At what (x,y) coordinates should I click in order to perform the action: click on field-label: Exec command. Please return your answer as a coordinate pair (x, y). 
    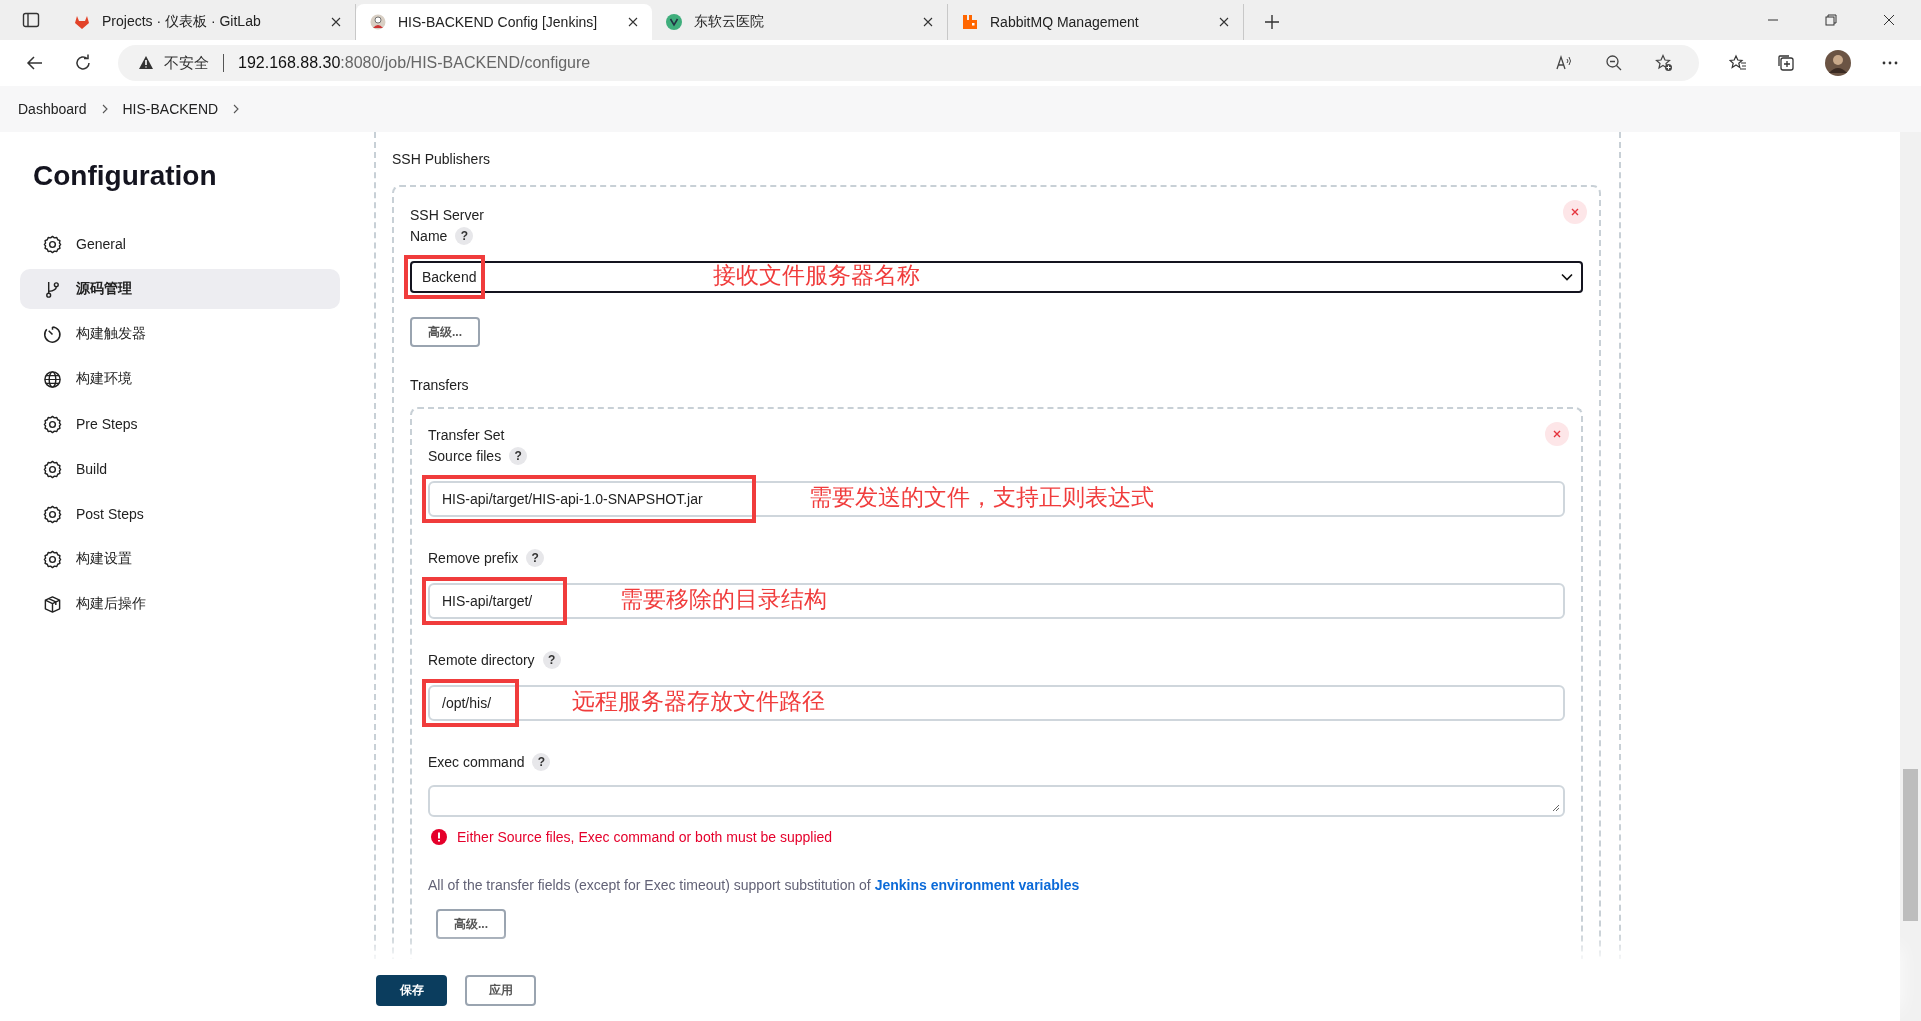
    Looking at the image, I should click on (476, 762).